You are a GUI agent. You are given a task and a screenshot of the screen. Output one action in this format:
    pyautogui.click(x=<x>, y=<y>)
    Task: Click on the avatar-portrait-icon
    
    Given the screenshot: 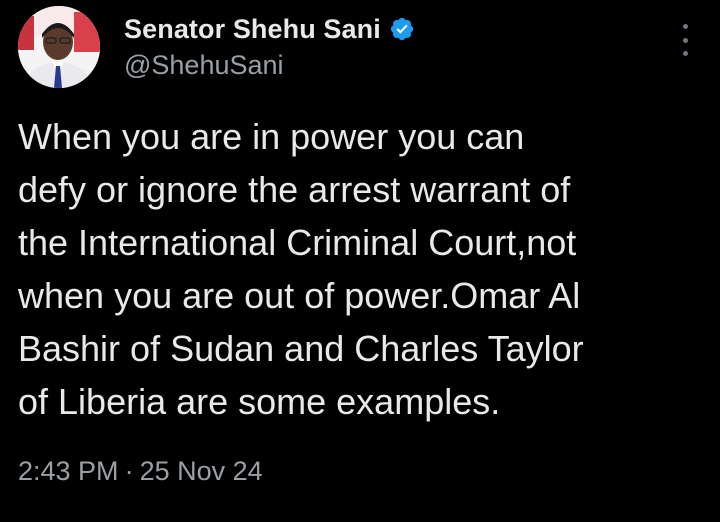 What is the action you would take?
    pyautogui.click(x=59, y=47)
    